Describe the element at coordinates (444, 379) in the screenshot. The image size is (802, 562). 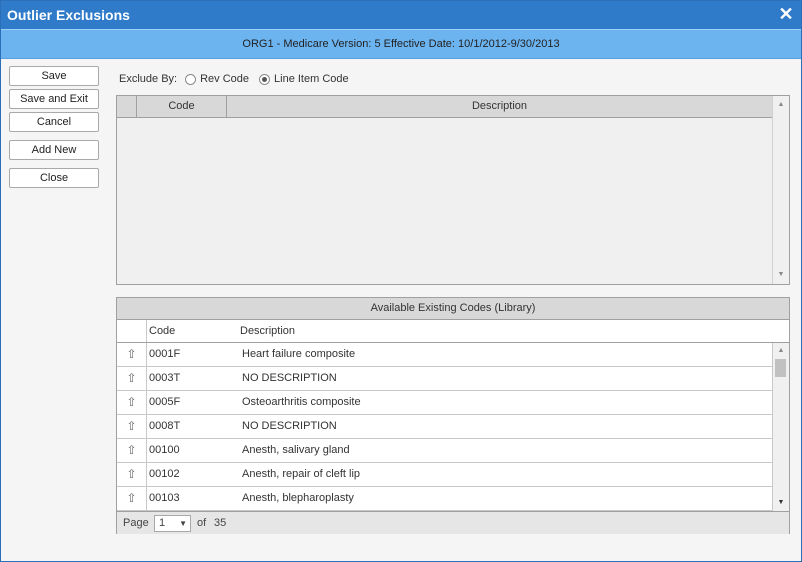
I see `table-row: ⇧ 0003T NO DESCRIPTION` at that location.